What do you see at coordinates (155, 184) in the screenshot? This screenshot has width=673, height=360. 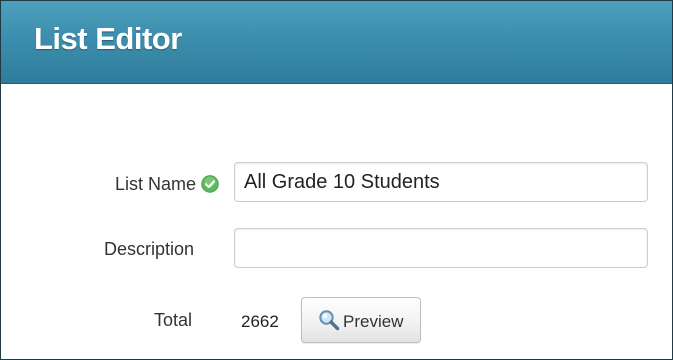 I see `list-name-label: List Name` at bounding box center [155, 184].